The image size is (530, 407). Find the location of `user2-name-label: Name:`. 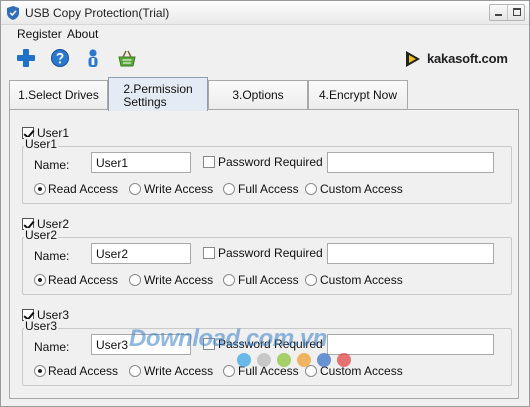

user2-name-label: Name: is located at coordinates (52, 256).